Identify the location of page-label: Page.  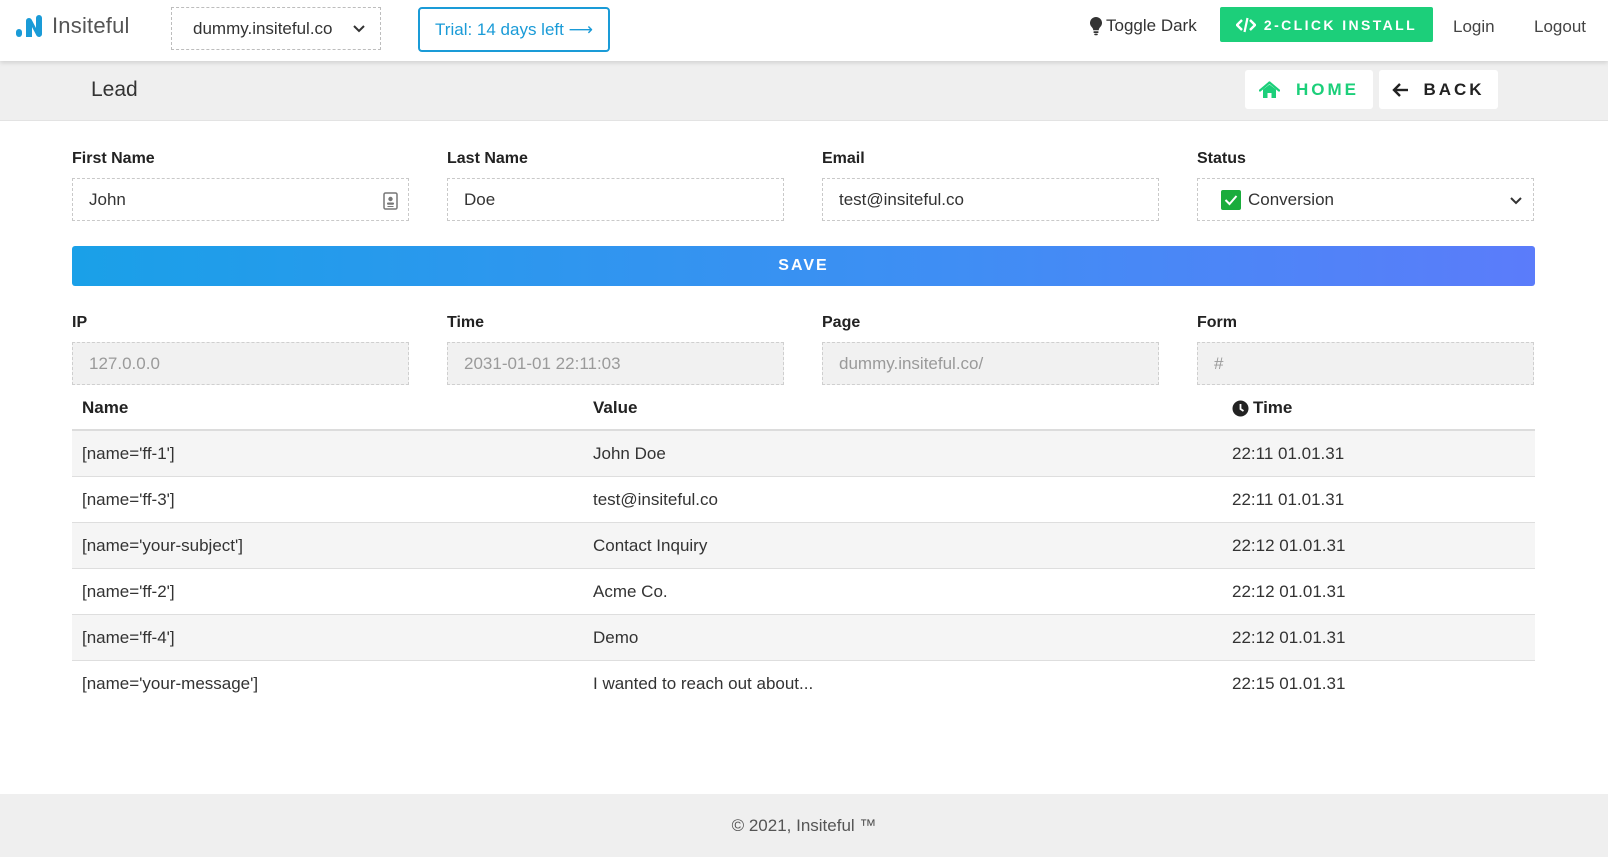
(841, 322).